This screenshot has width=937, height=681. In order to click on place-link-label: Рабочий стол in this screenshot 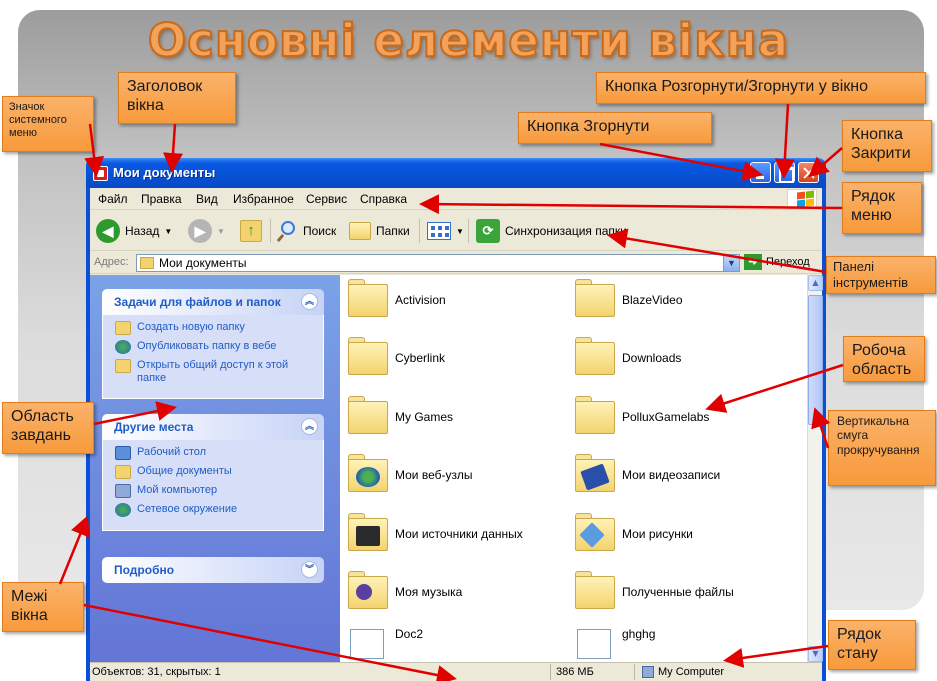, I will do `click(172, 452)`.